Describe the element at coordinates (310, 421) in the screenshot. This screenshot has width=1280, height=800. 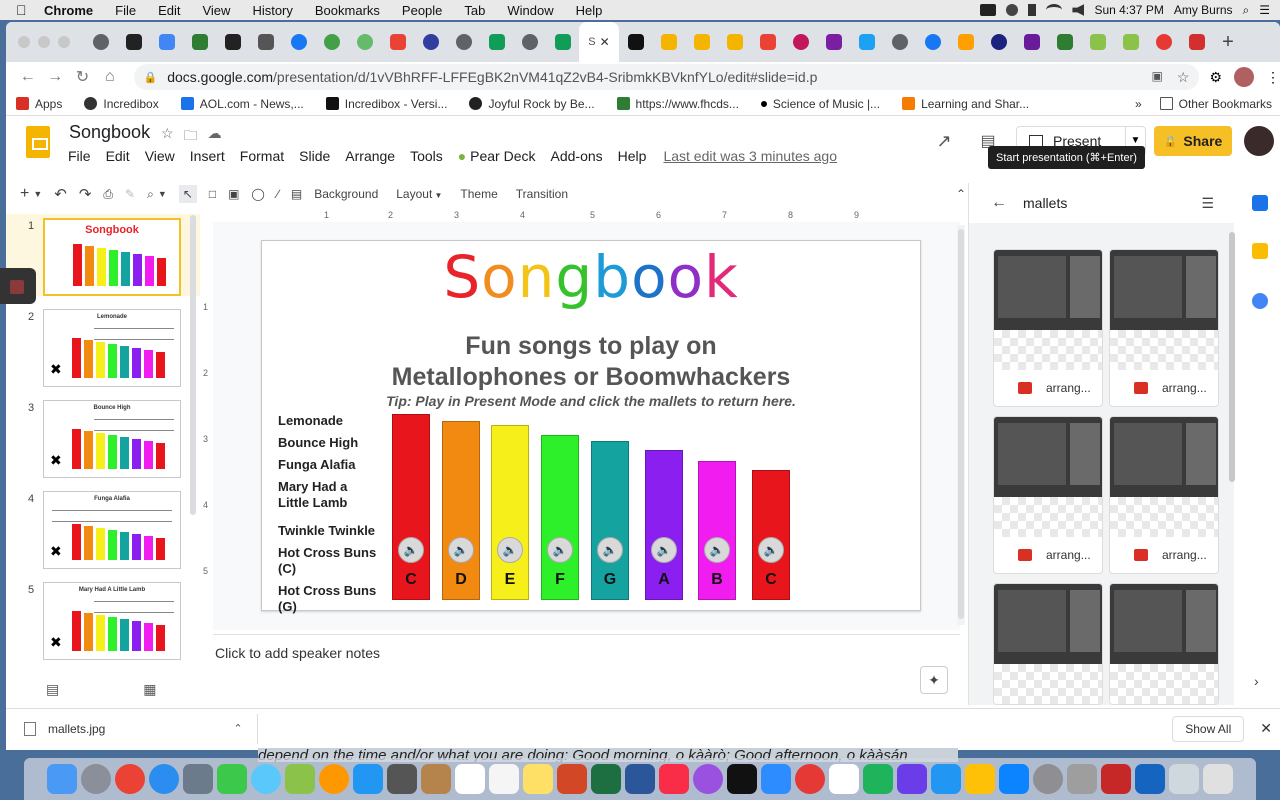
I see `song-link-lemonade: Lemonade` at that location.